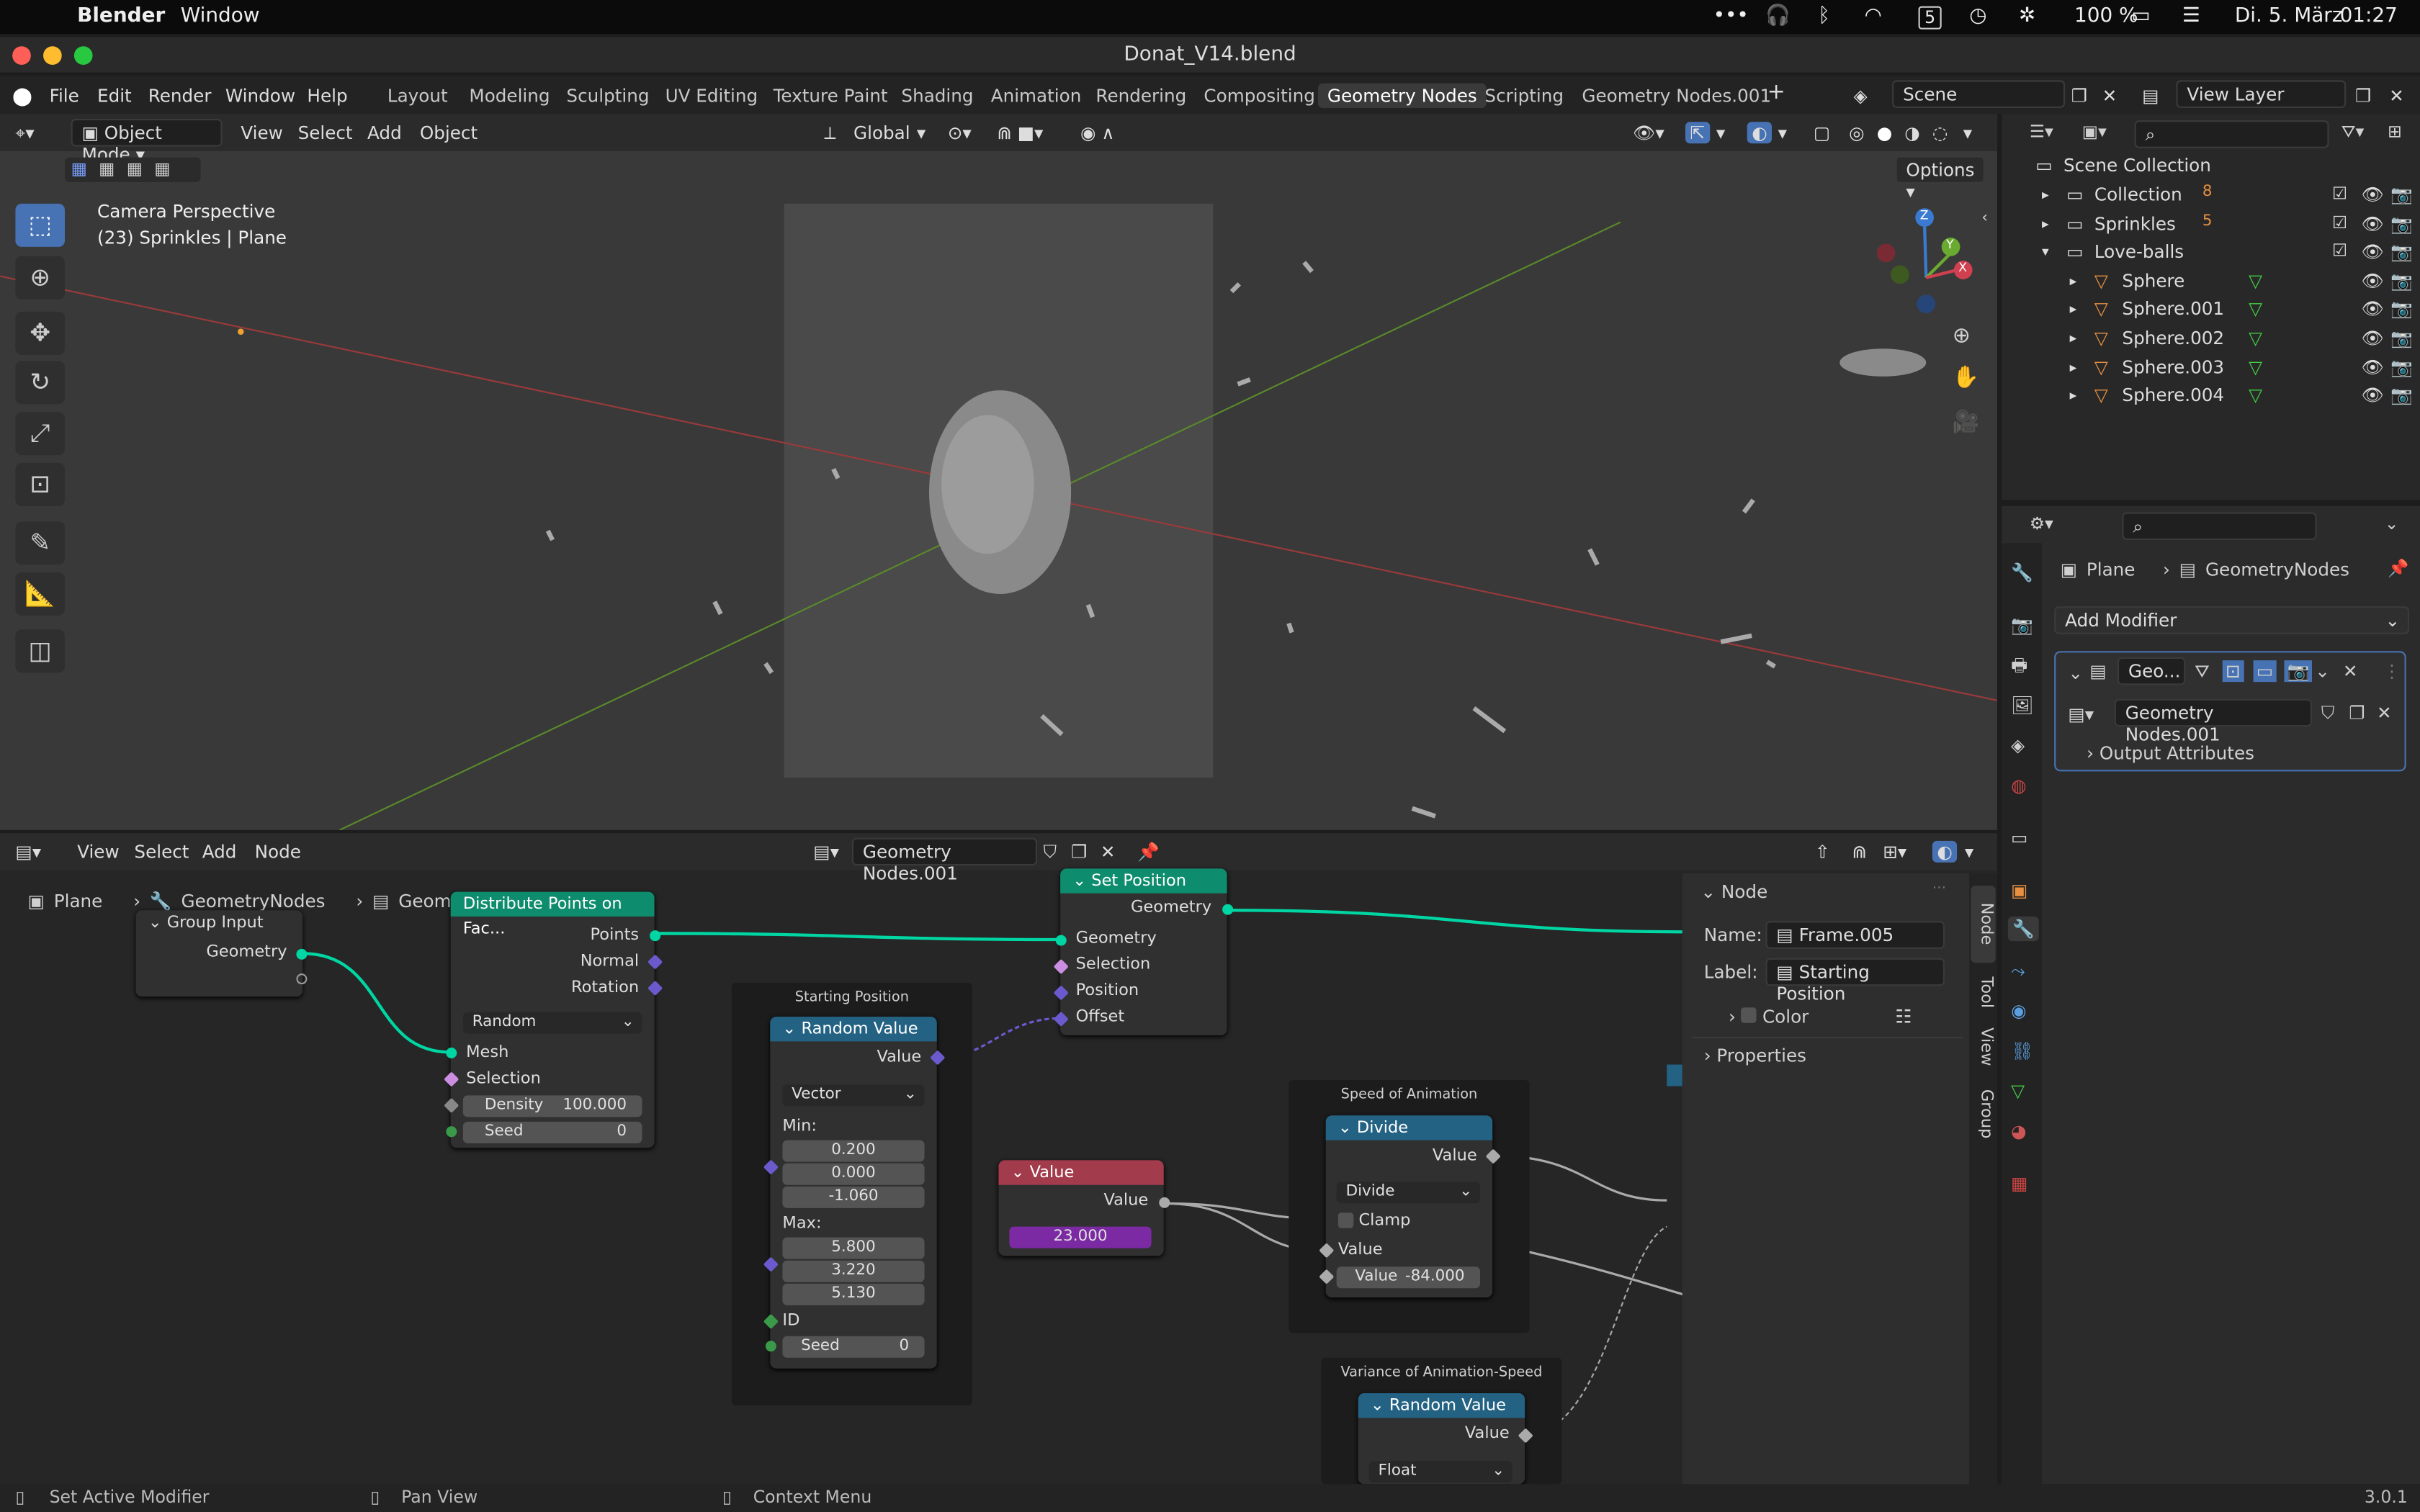  Describe the element at coordinates (1408, 1193) in the screenshot. I see `math-operation-dropdown: Divide ⌄` at that location.